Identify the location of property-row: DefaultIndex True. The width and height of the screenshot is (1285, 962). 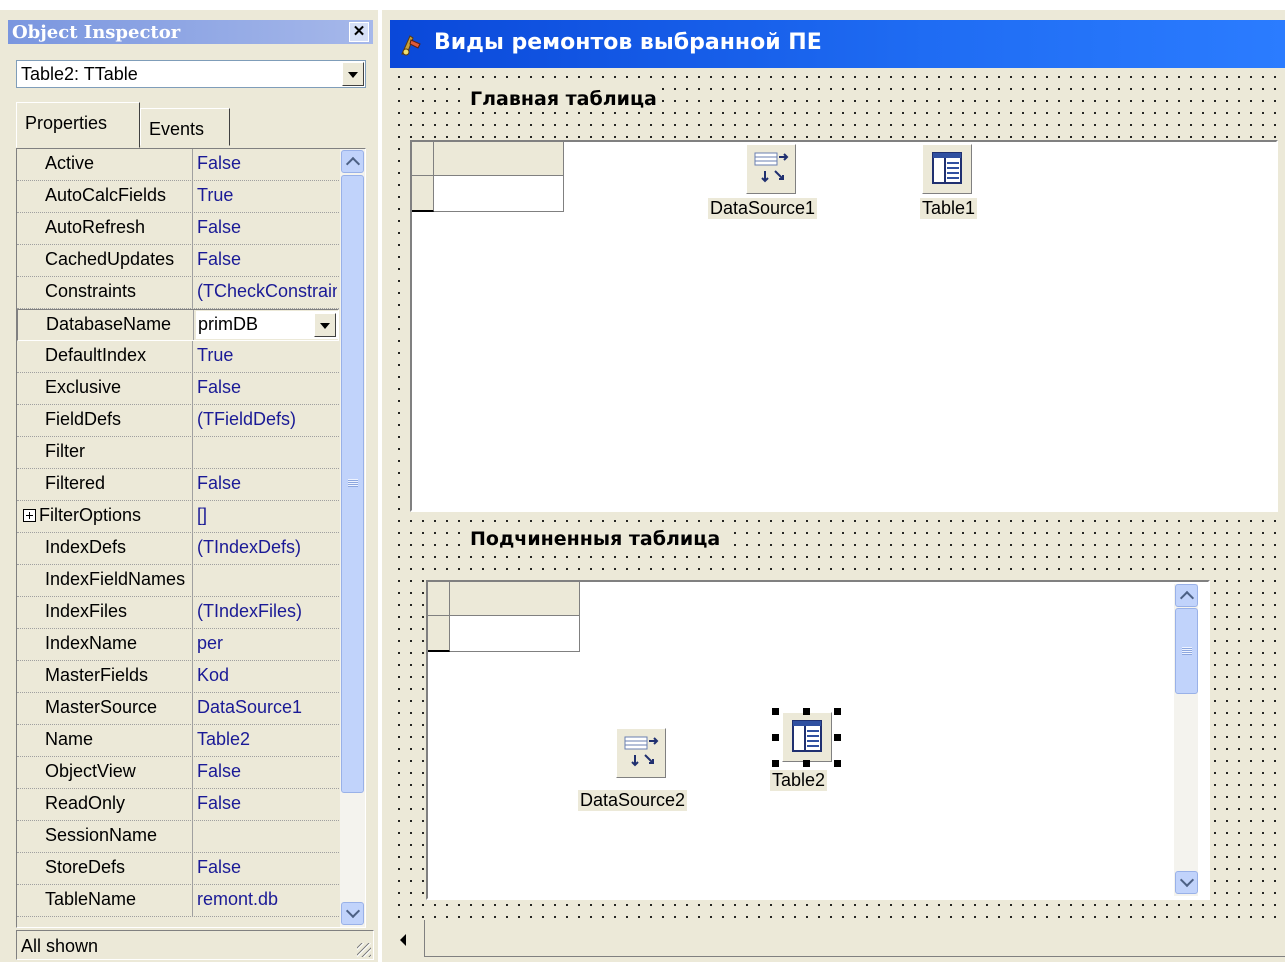
(178, 357).